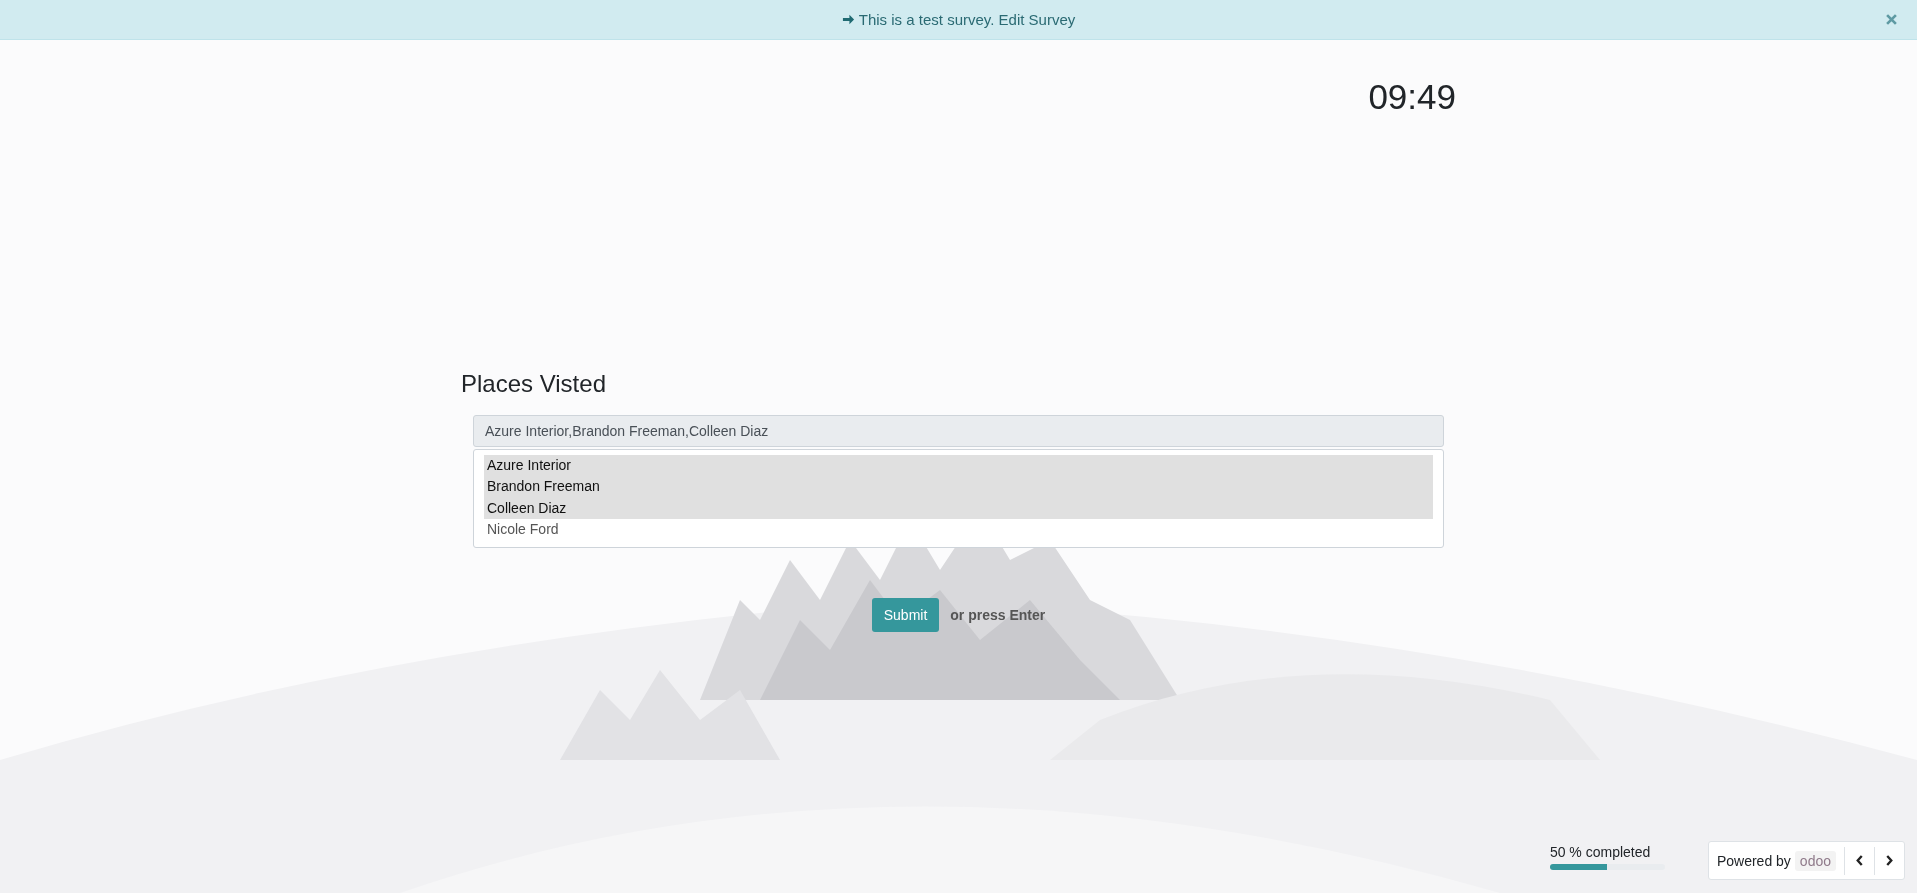 This screenshot has width=1917, height=893. I want to click on list-option: Colleen Diaz, so click(958, 508).